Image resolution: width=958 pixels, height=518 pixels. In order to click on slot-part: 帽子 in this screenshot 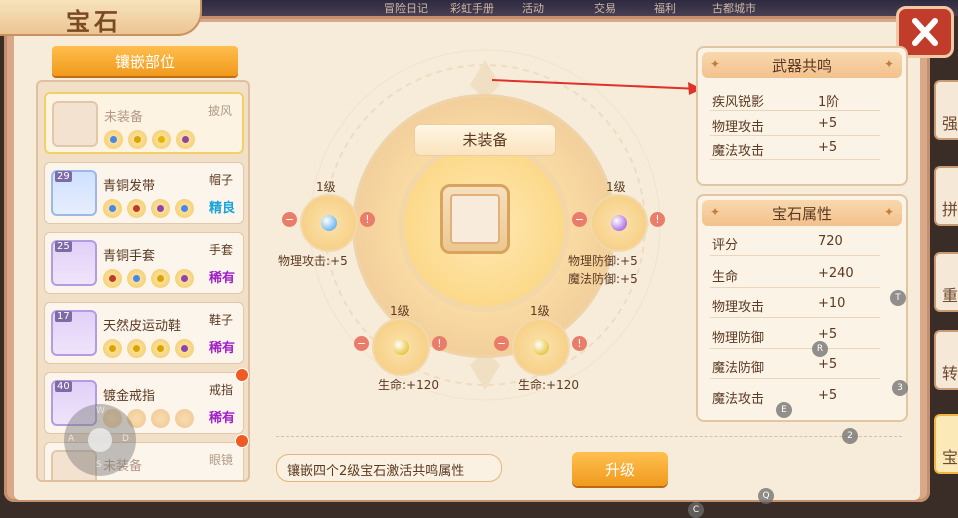, I will do `click(220, 180)`.